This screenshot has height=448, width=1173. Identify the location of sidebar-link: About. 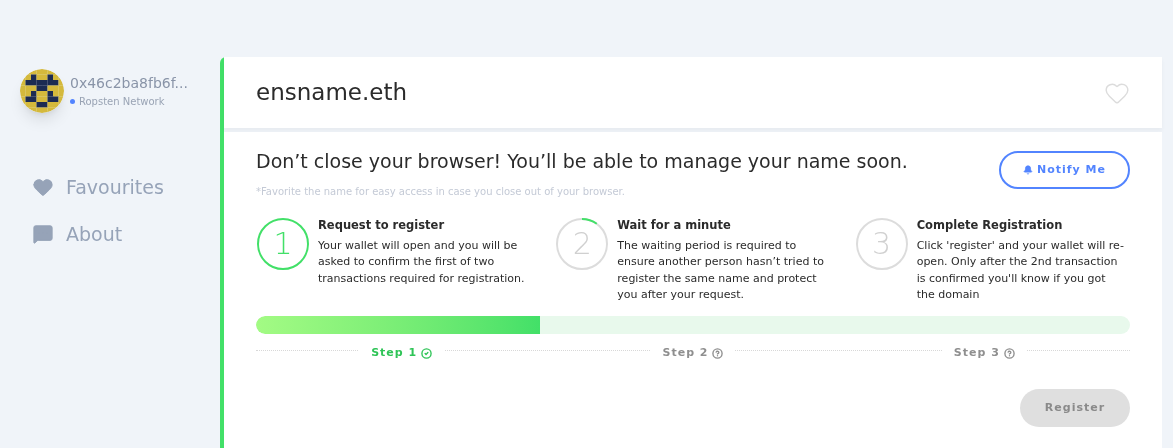
(126, 233).